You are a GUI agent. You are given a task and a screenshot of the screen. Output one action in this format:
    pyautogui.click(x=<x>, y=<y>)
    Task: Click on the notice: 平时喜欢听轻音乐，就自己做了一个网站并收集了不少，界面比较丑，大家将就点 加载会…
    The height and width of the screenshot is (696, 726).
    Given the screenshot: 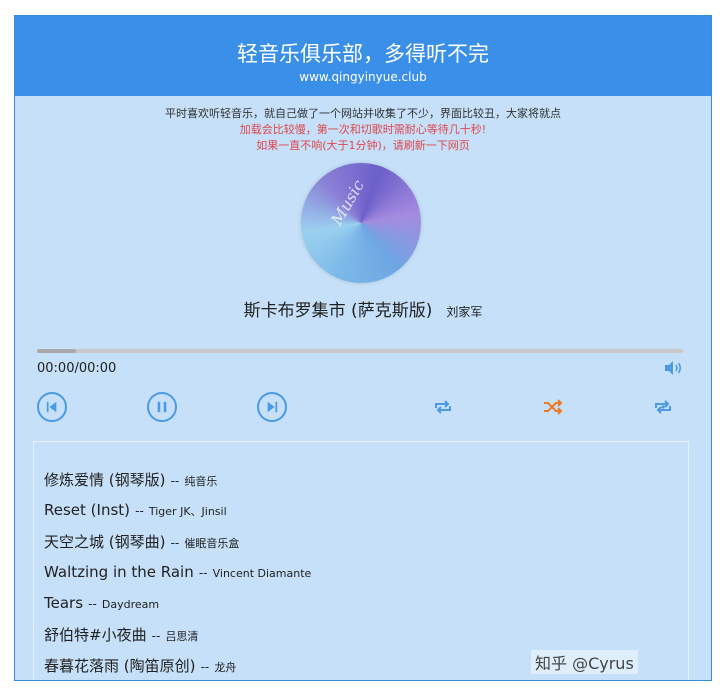 What is the action you would take?
    pyautogui.click(x=363, y=130)
    